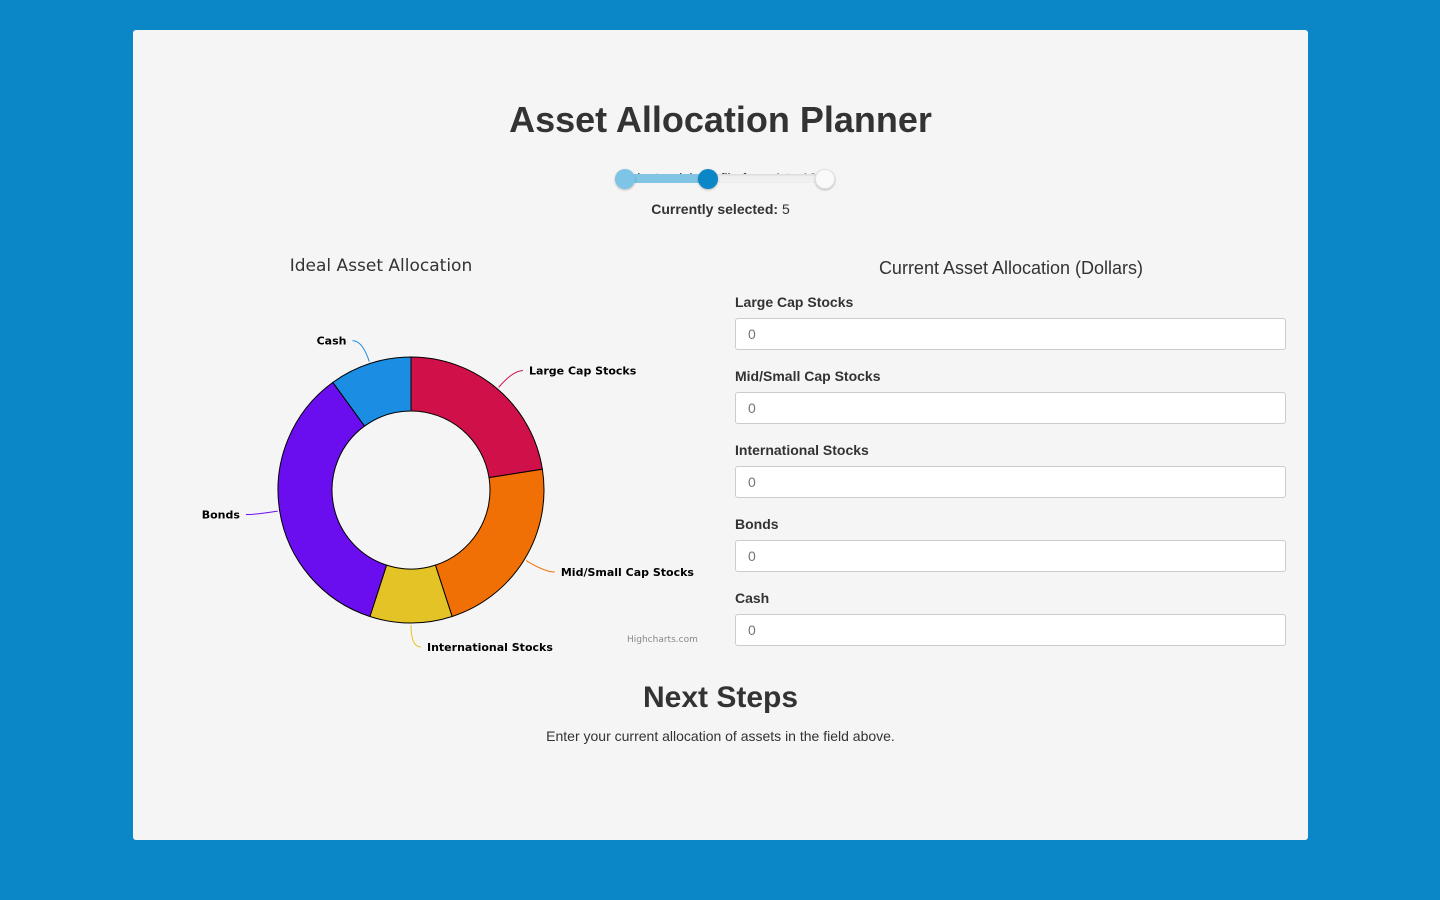  What do you see at coordinates (715, 209) in the screenshot?
I see `current-selection-label: Currently selected:` at bounding box center [715, 209].